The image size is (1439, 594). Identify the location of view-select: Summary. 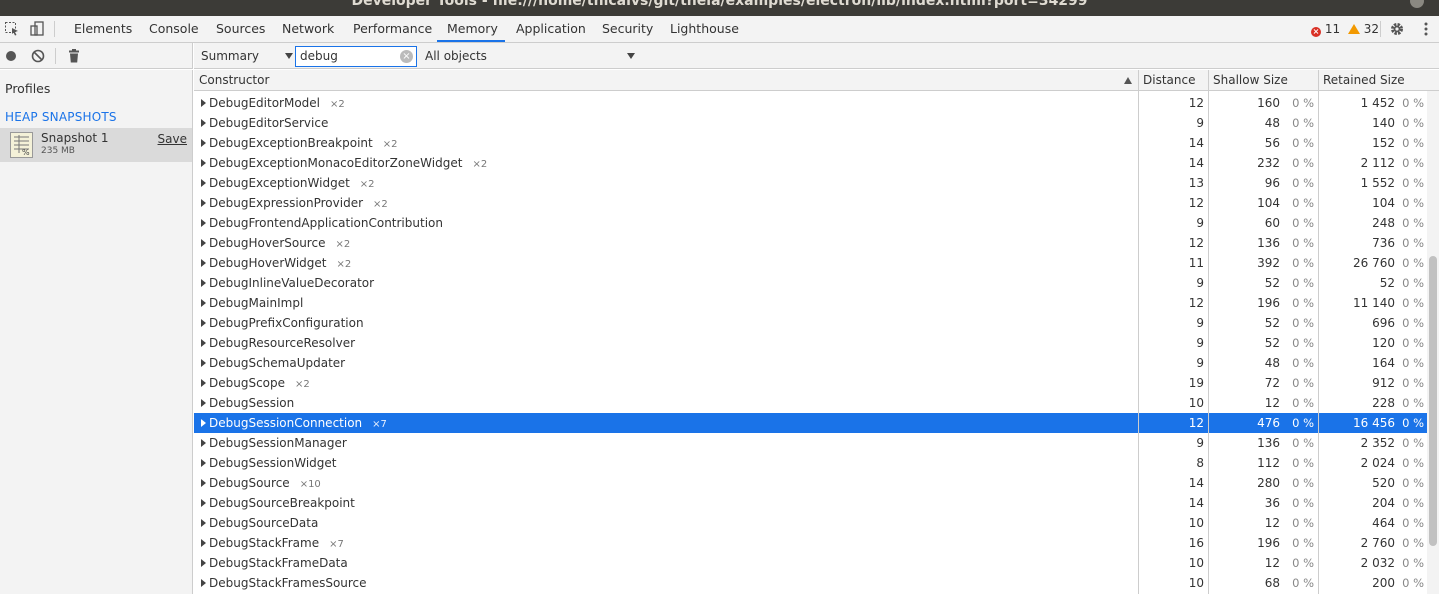
(247, 56).